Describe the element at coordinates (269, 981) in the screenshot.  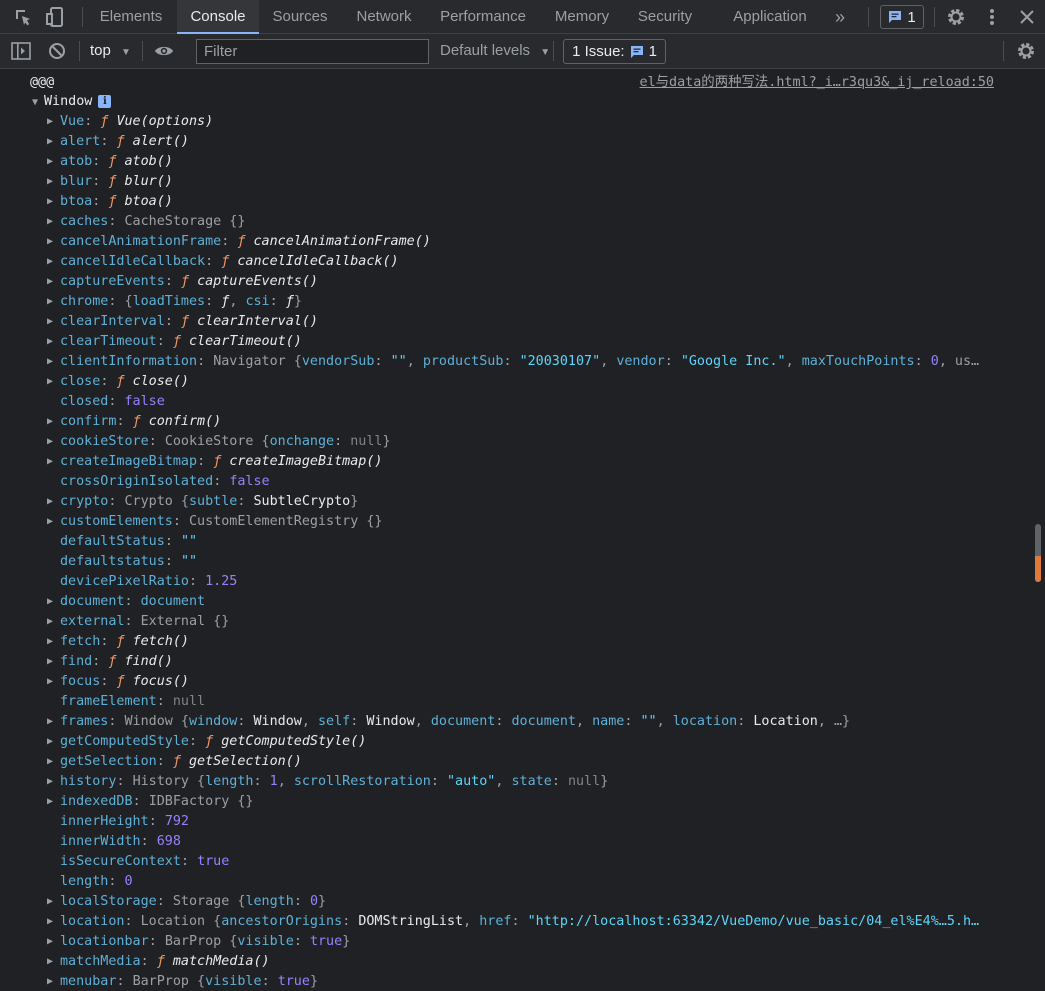
I see `property-value-token: :` at that location.